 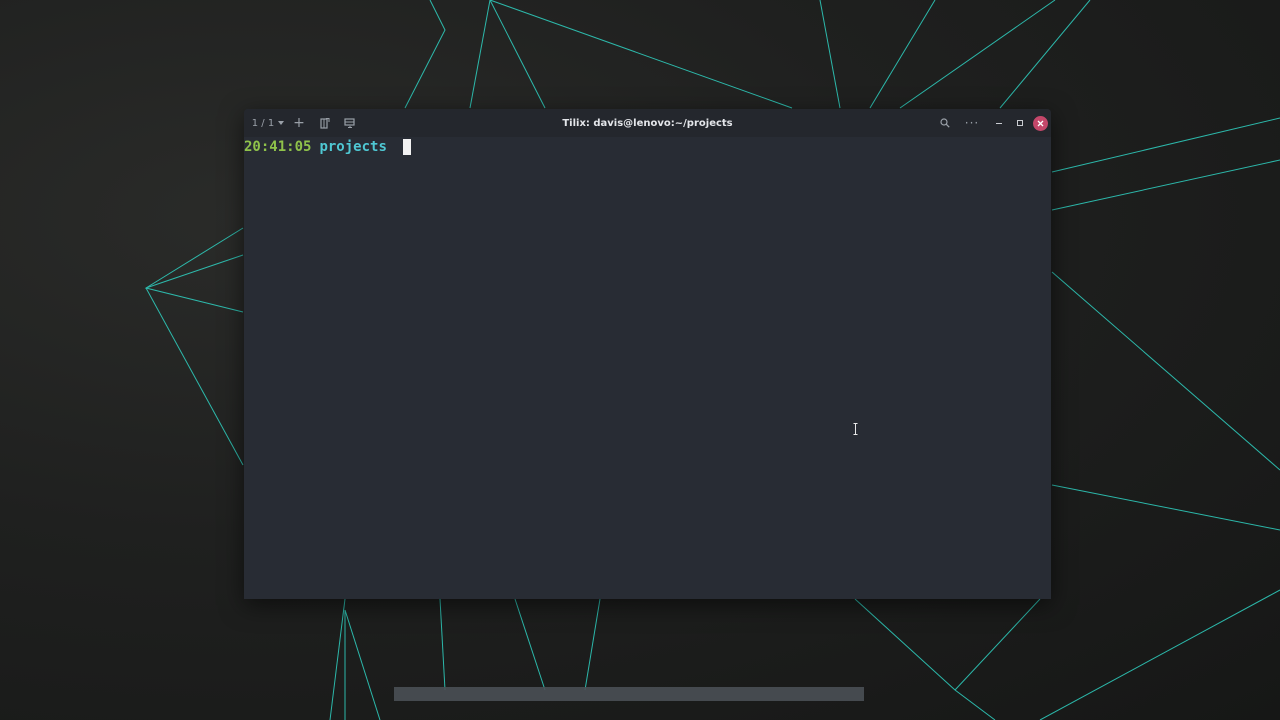 I want to click on search-icon, so click(x=945, y=123).